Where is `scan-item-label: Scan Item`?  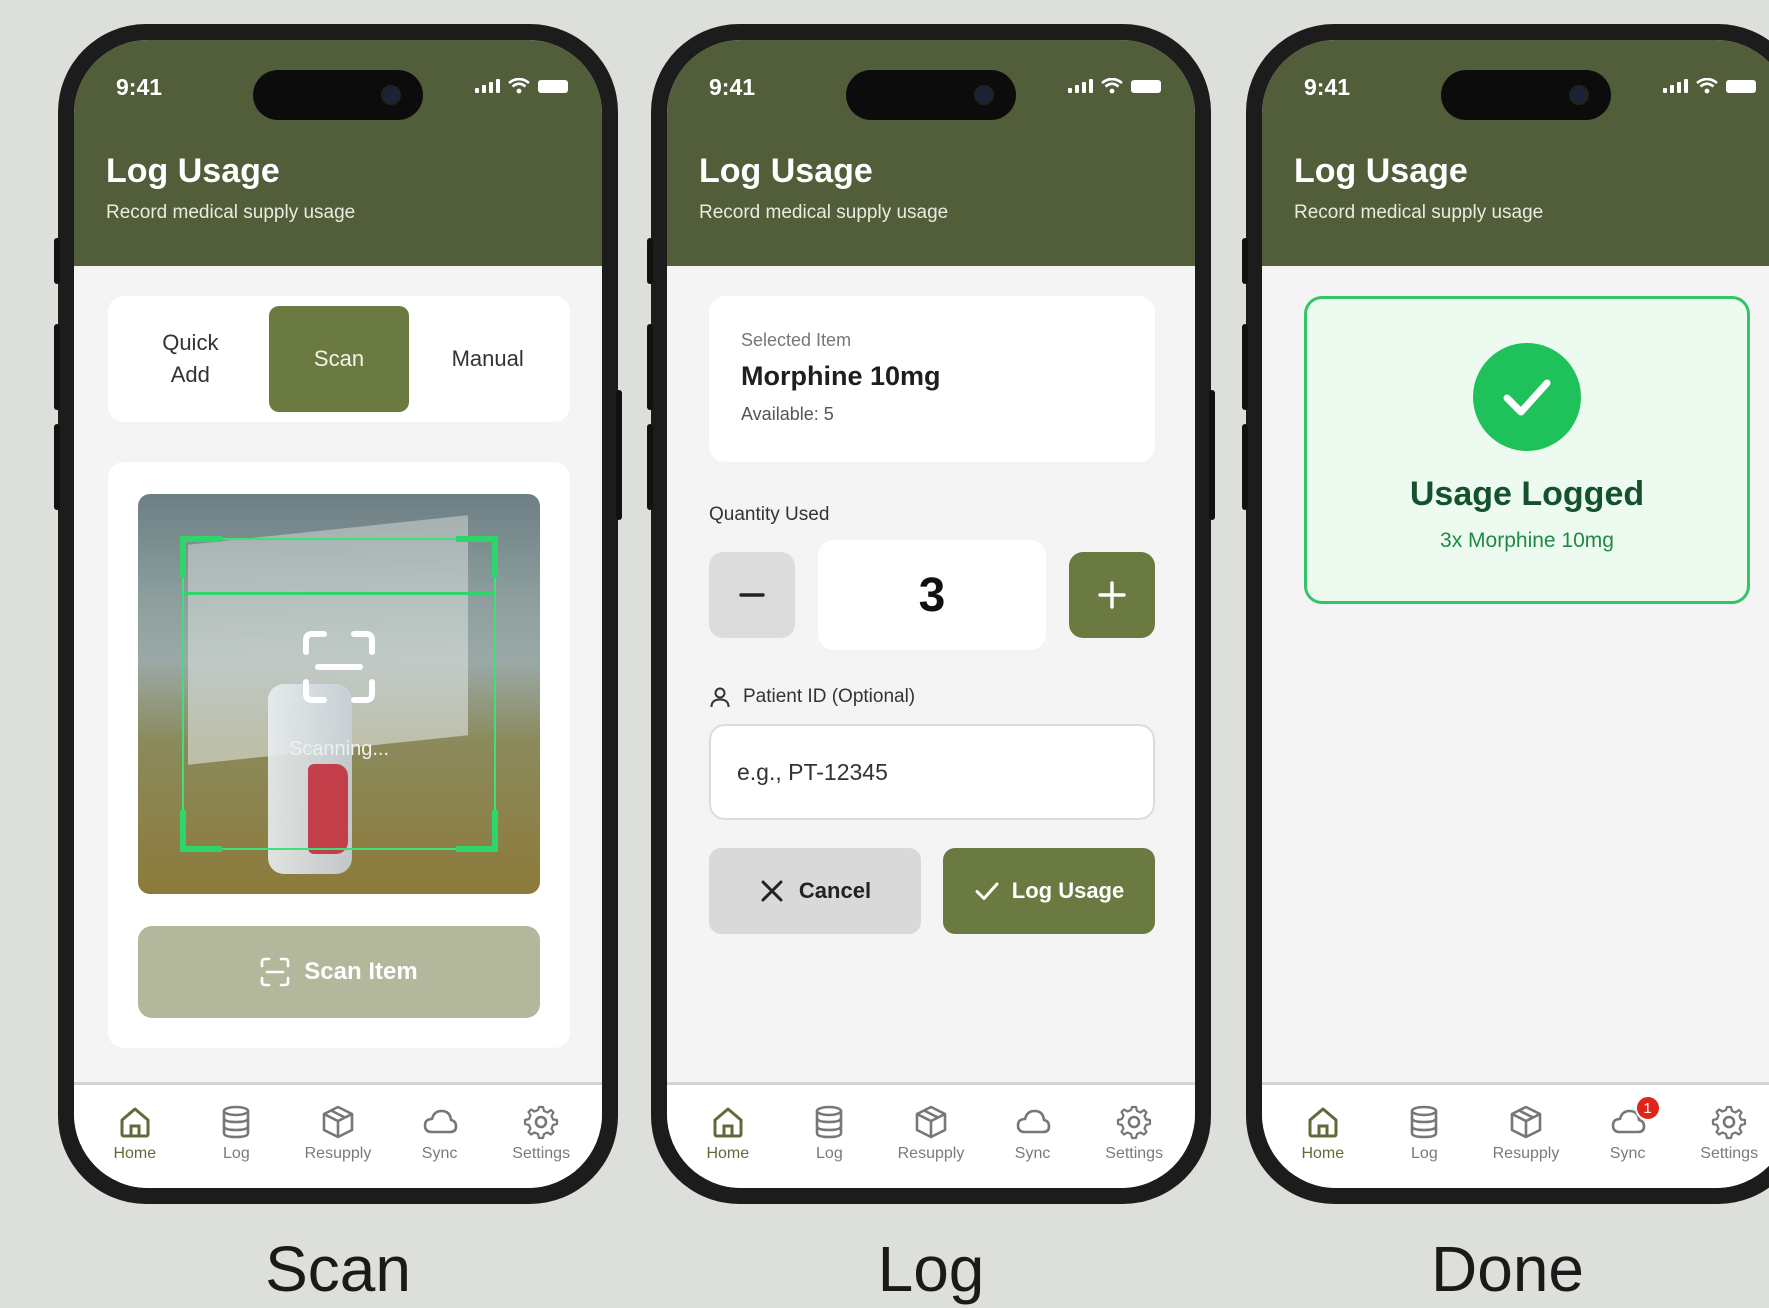 scan-item-label: Scan Item is located at coordinates (361, 971).